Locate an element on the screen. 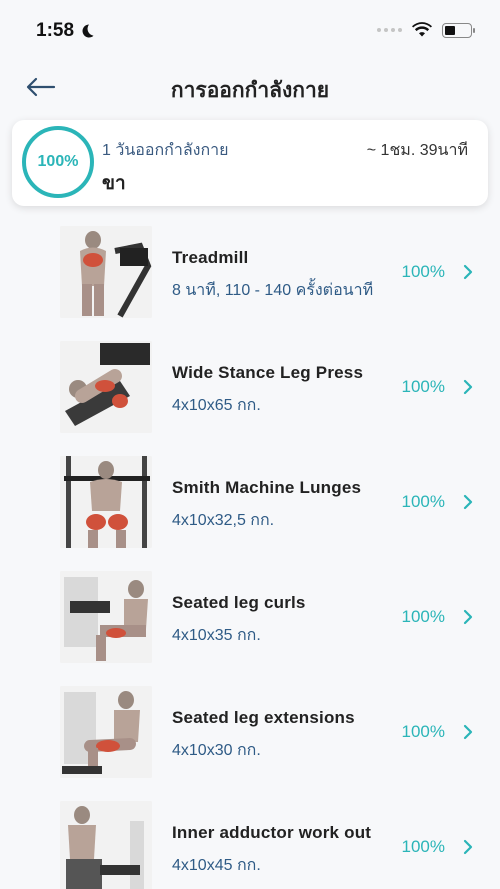 The height and width of the screenshot is (889, 500). wifi-icon is located at coordinates (422, 29).